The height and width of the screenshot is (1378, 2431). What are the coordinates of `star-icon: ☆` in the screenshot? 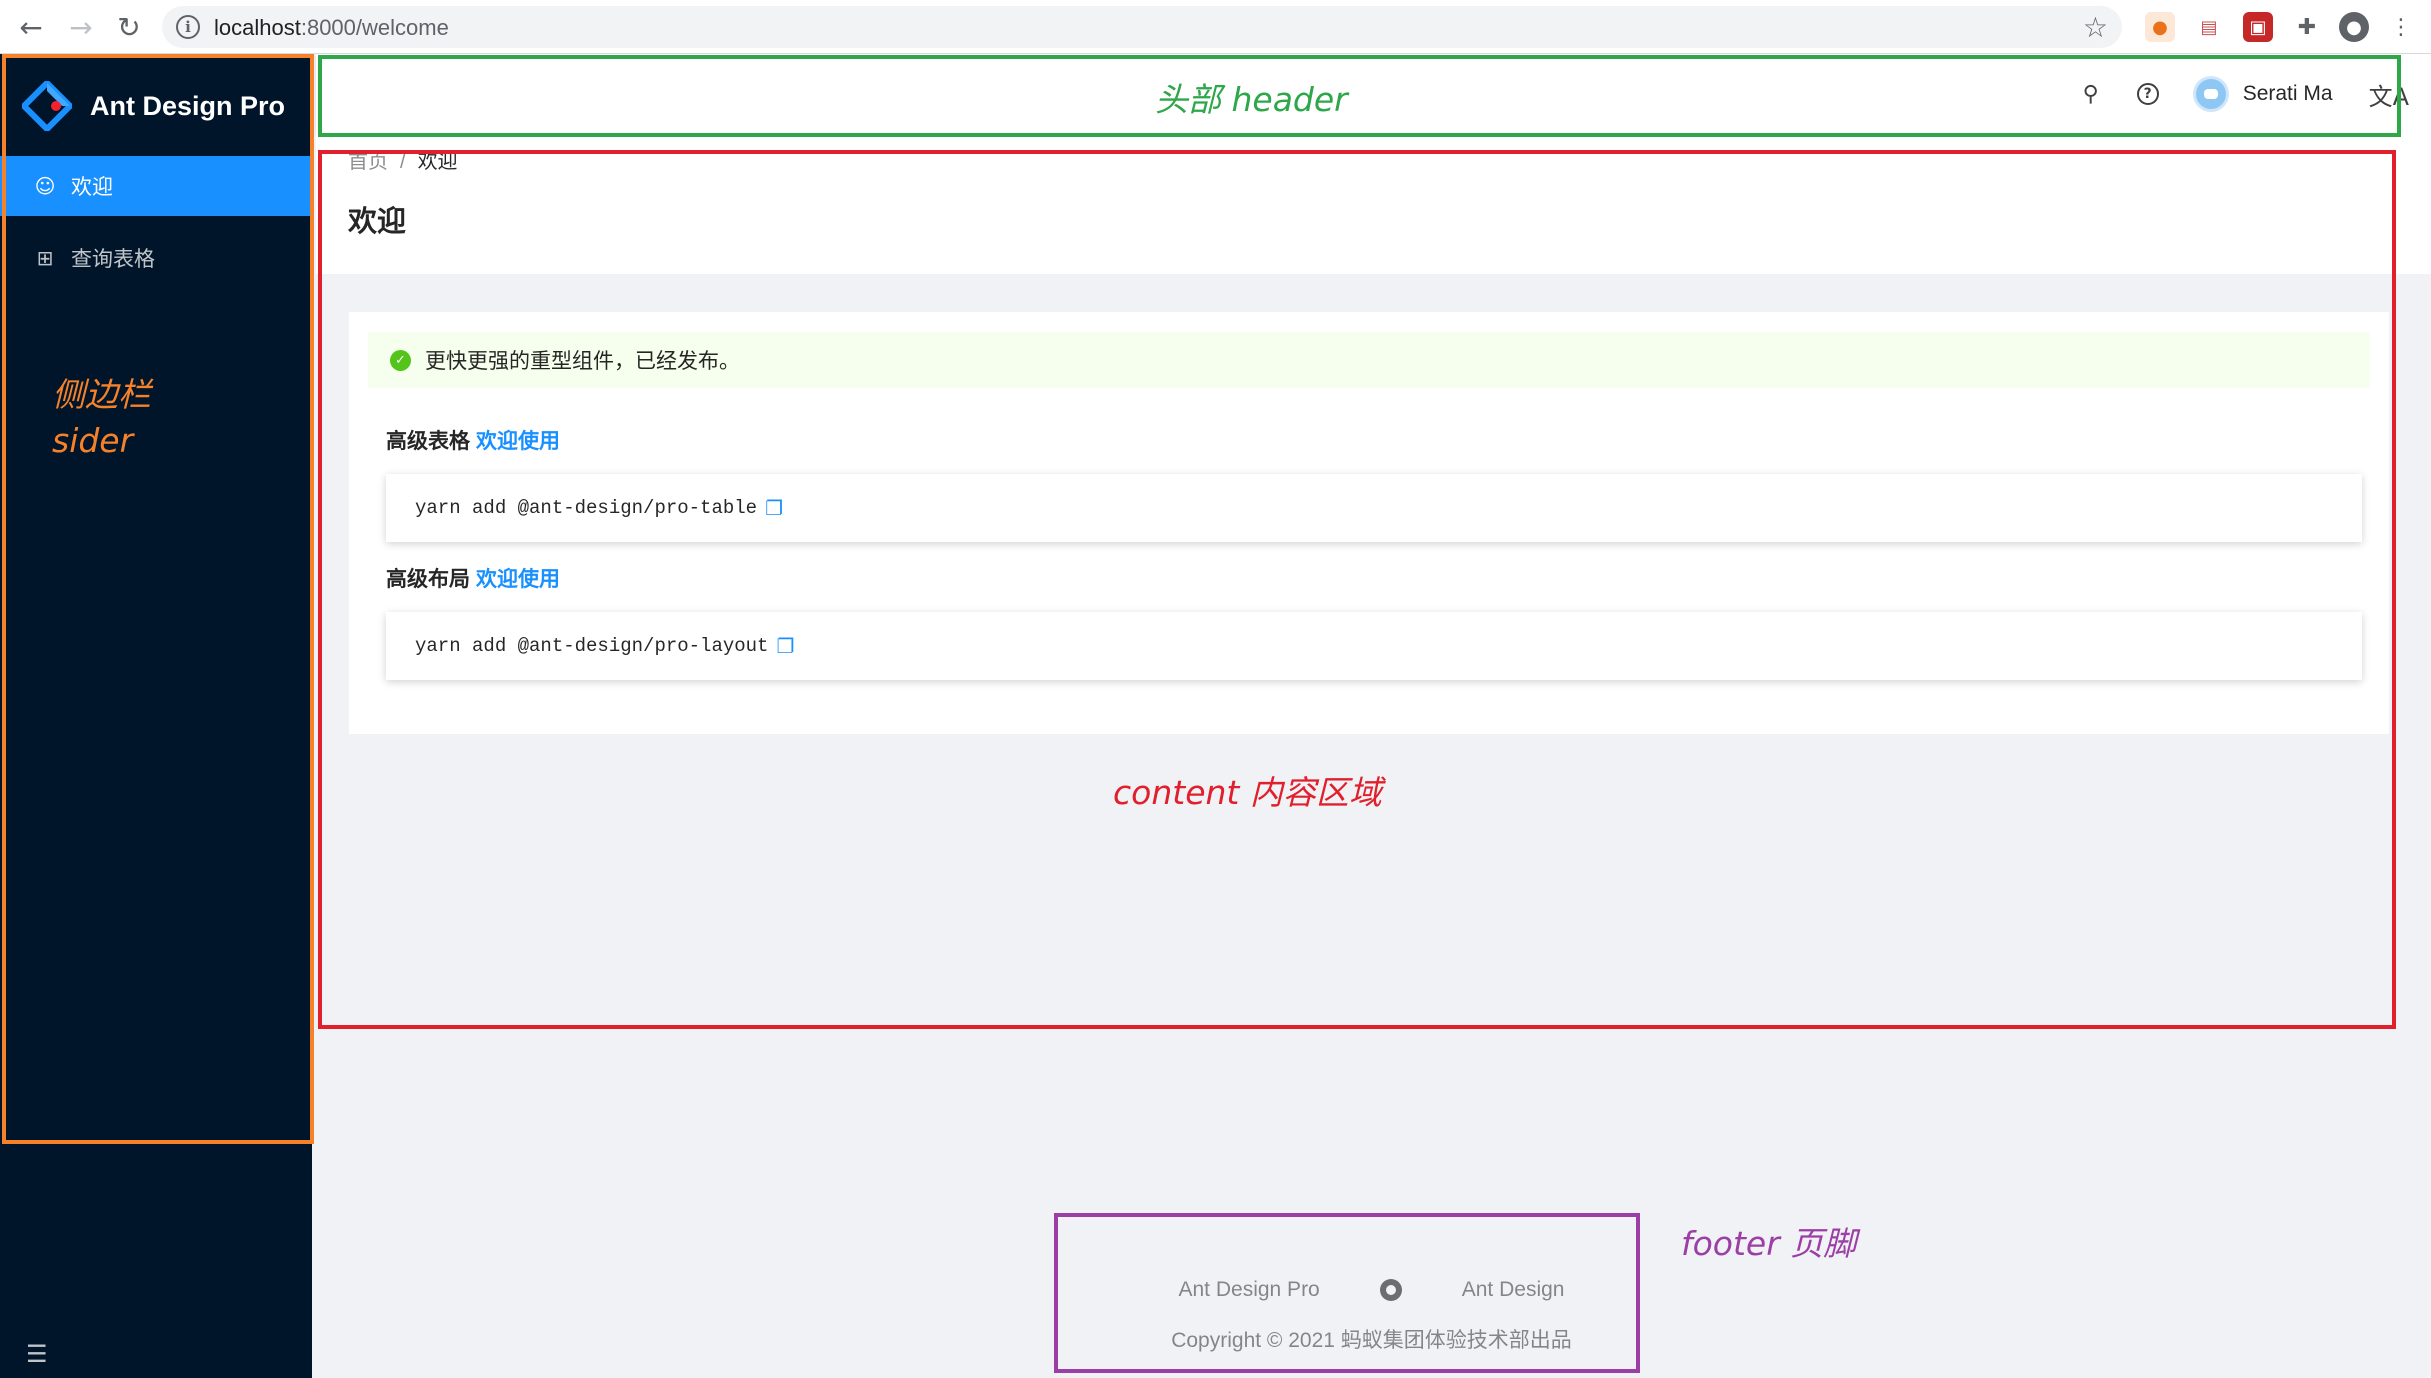 It's located at (2095, 27).